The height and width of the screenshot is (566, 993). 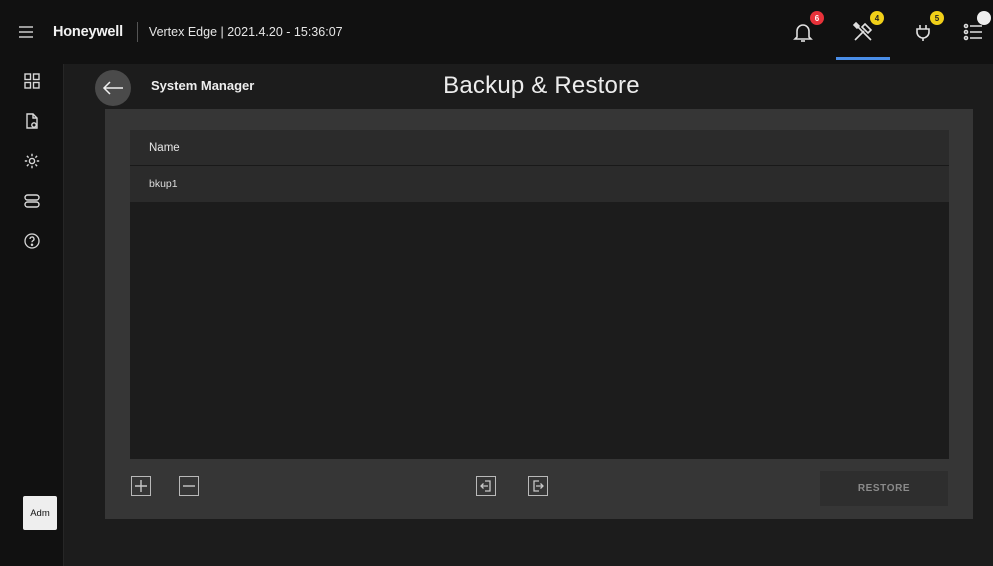 I want to click on user-avatar: Adm, so click(x=40, y=513).